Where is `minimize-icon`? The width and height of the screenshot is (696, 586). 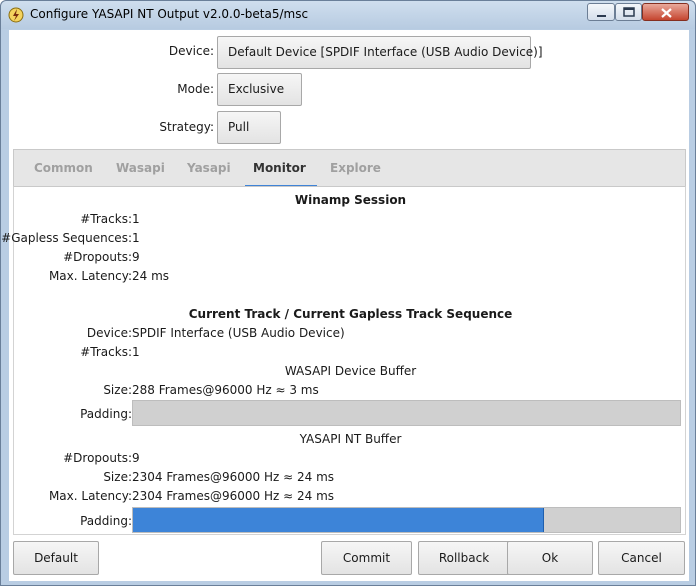
minimize-icon is located at coordinates (601, 16).